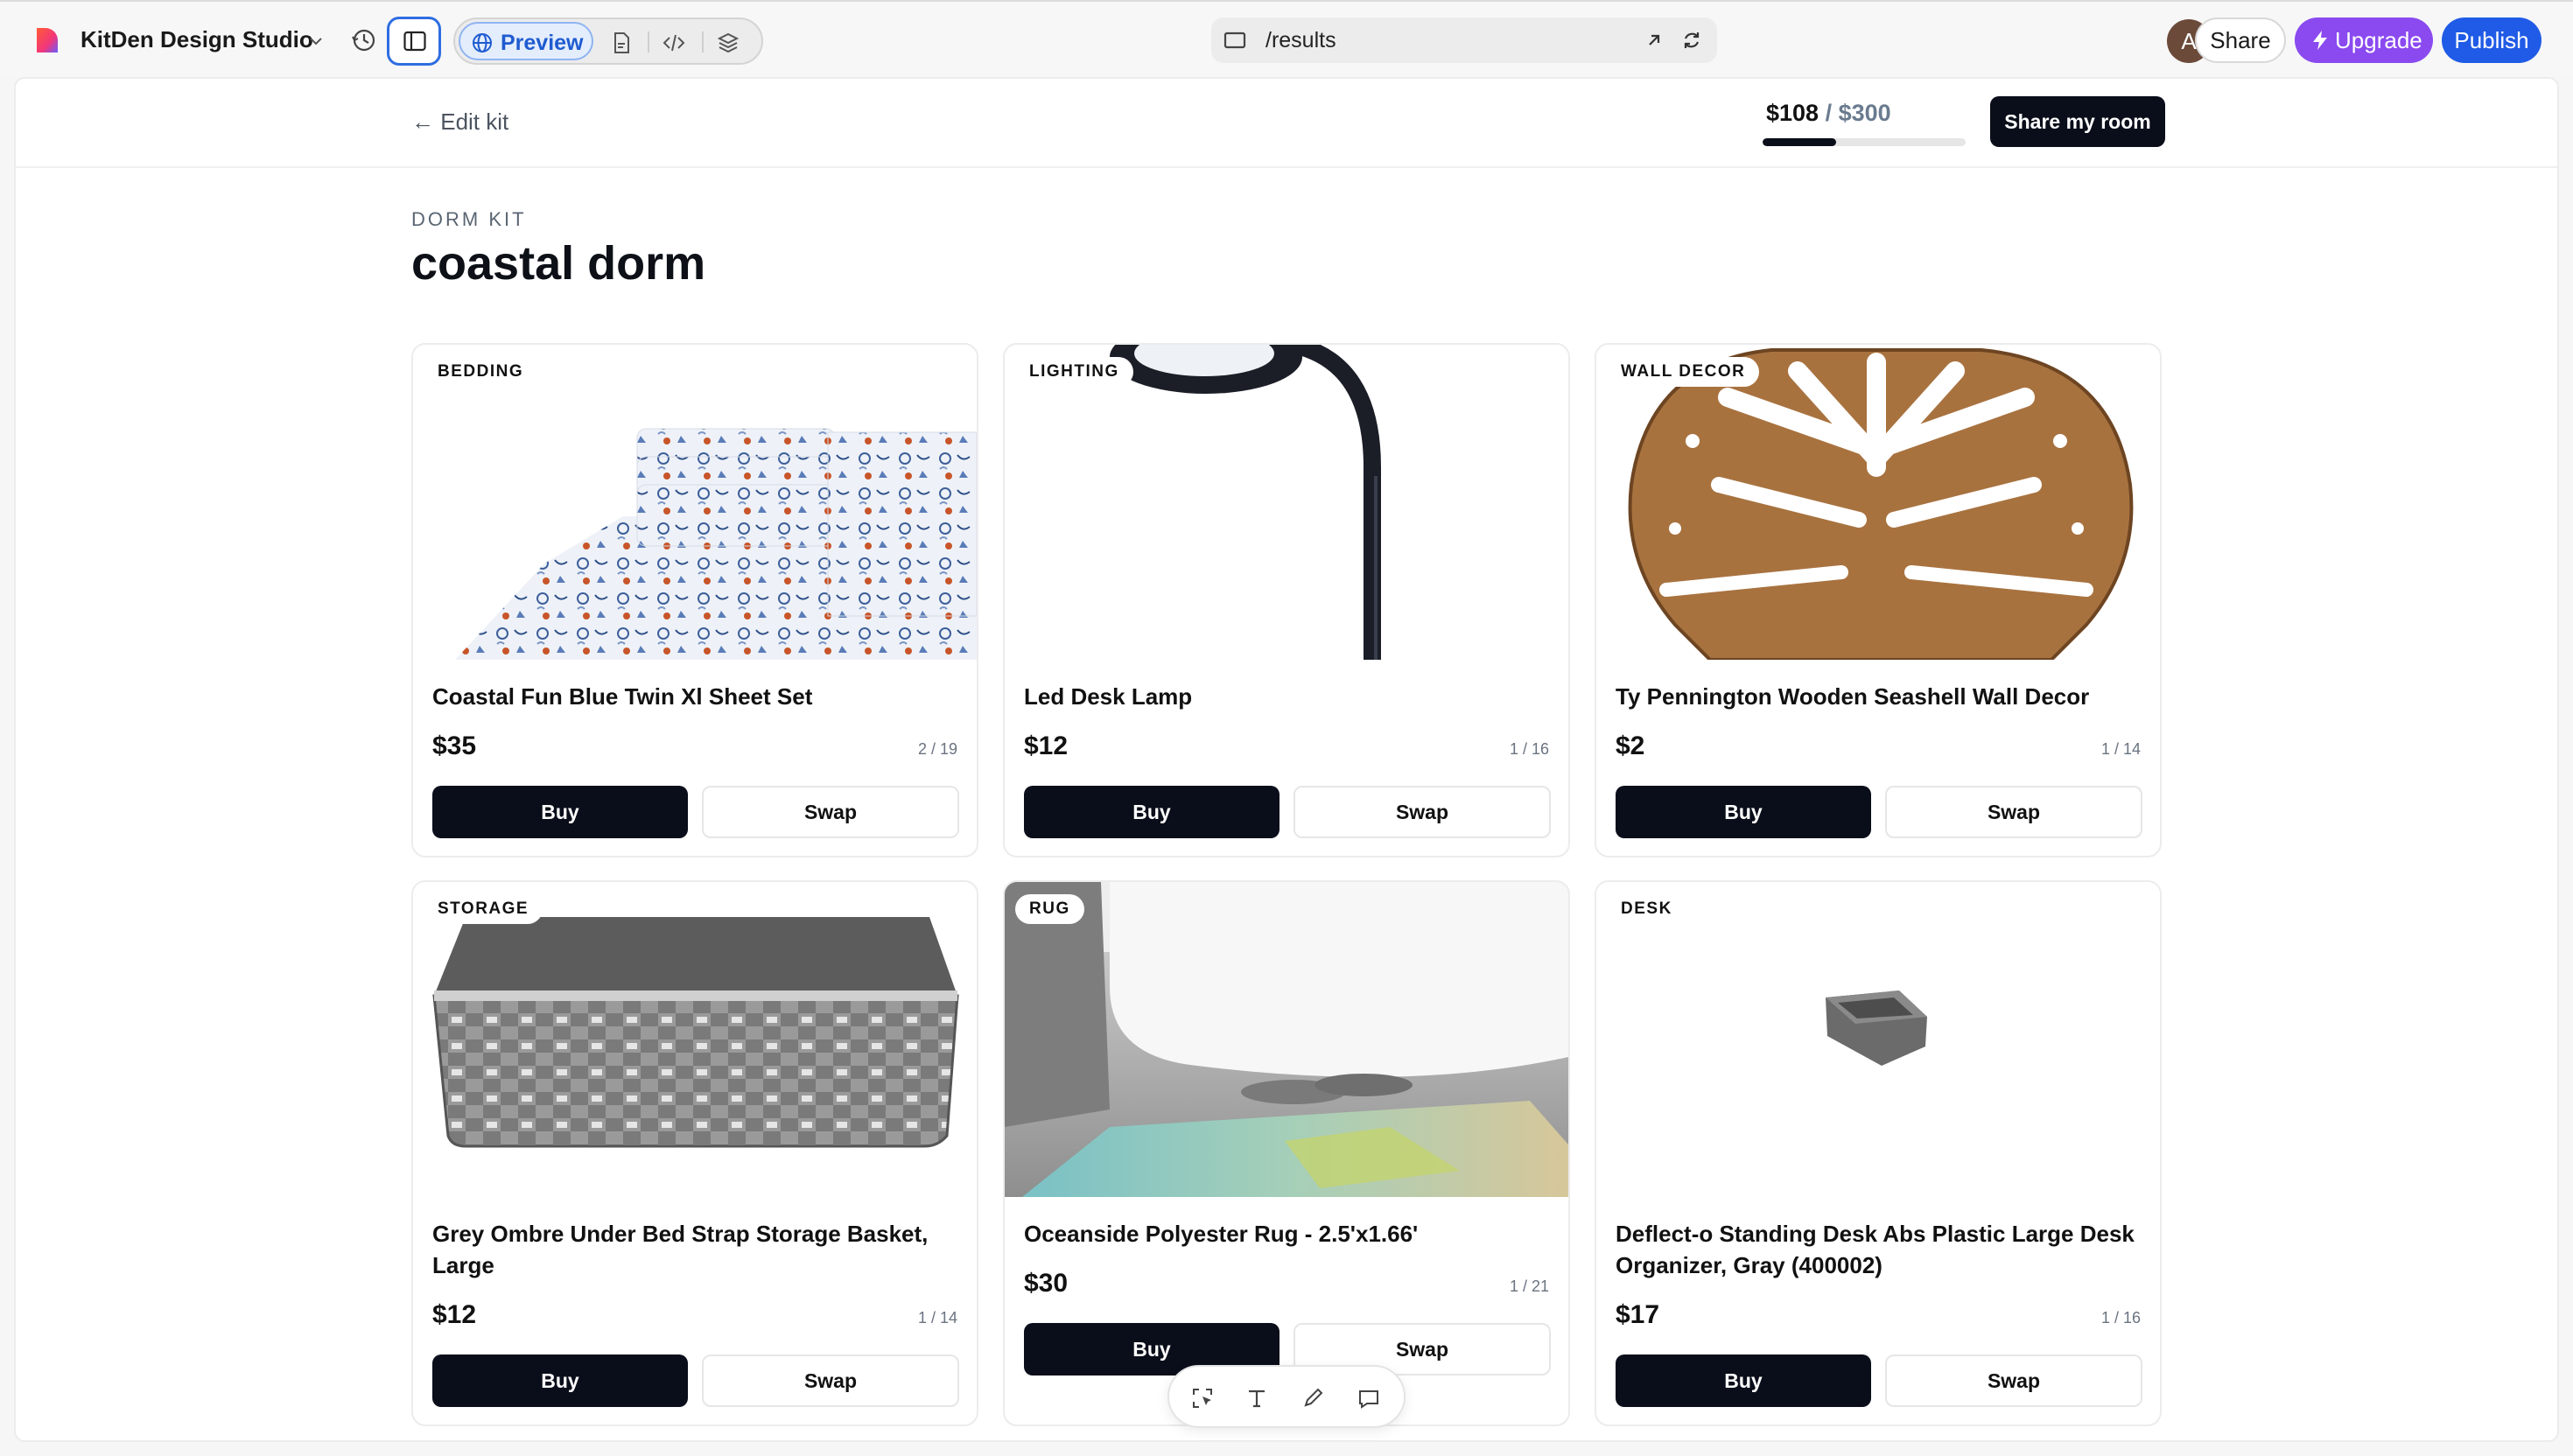 The height and width of the screenshot is (1456, 2573). Describe the element at coordinates (1202, 1398) in the screenshot. I see `select-element-icon` at that location.